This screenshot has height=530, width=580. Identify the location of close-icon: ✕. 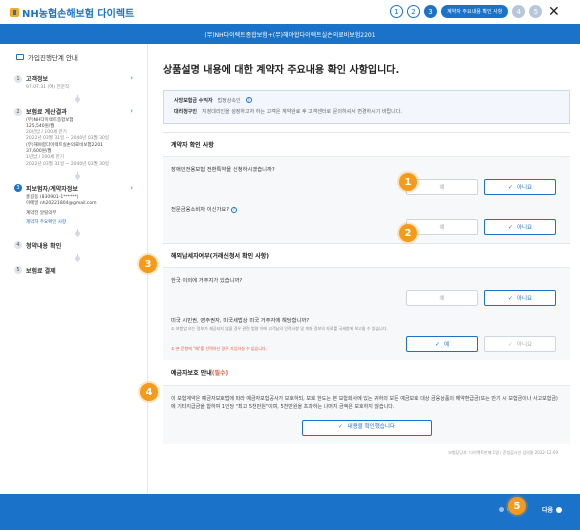
(554, 12).